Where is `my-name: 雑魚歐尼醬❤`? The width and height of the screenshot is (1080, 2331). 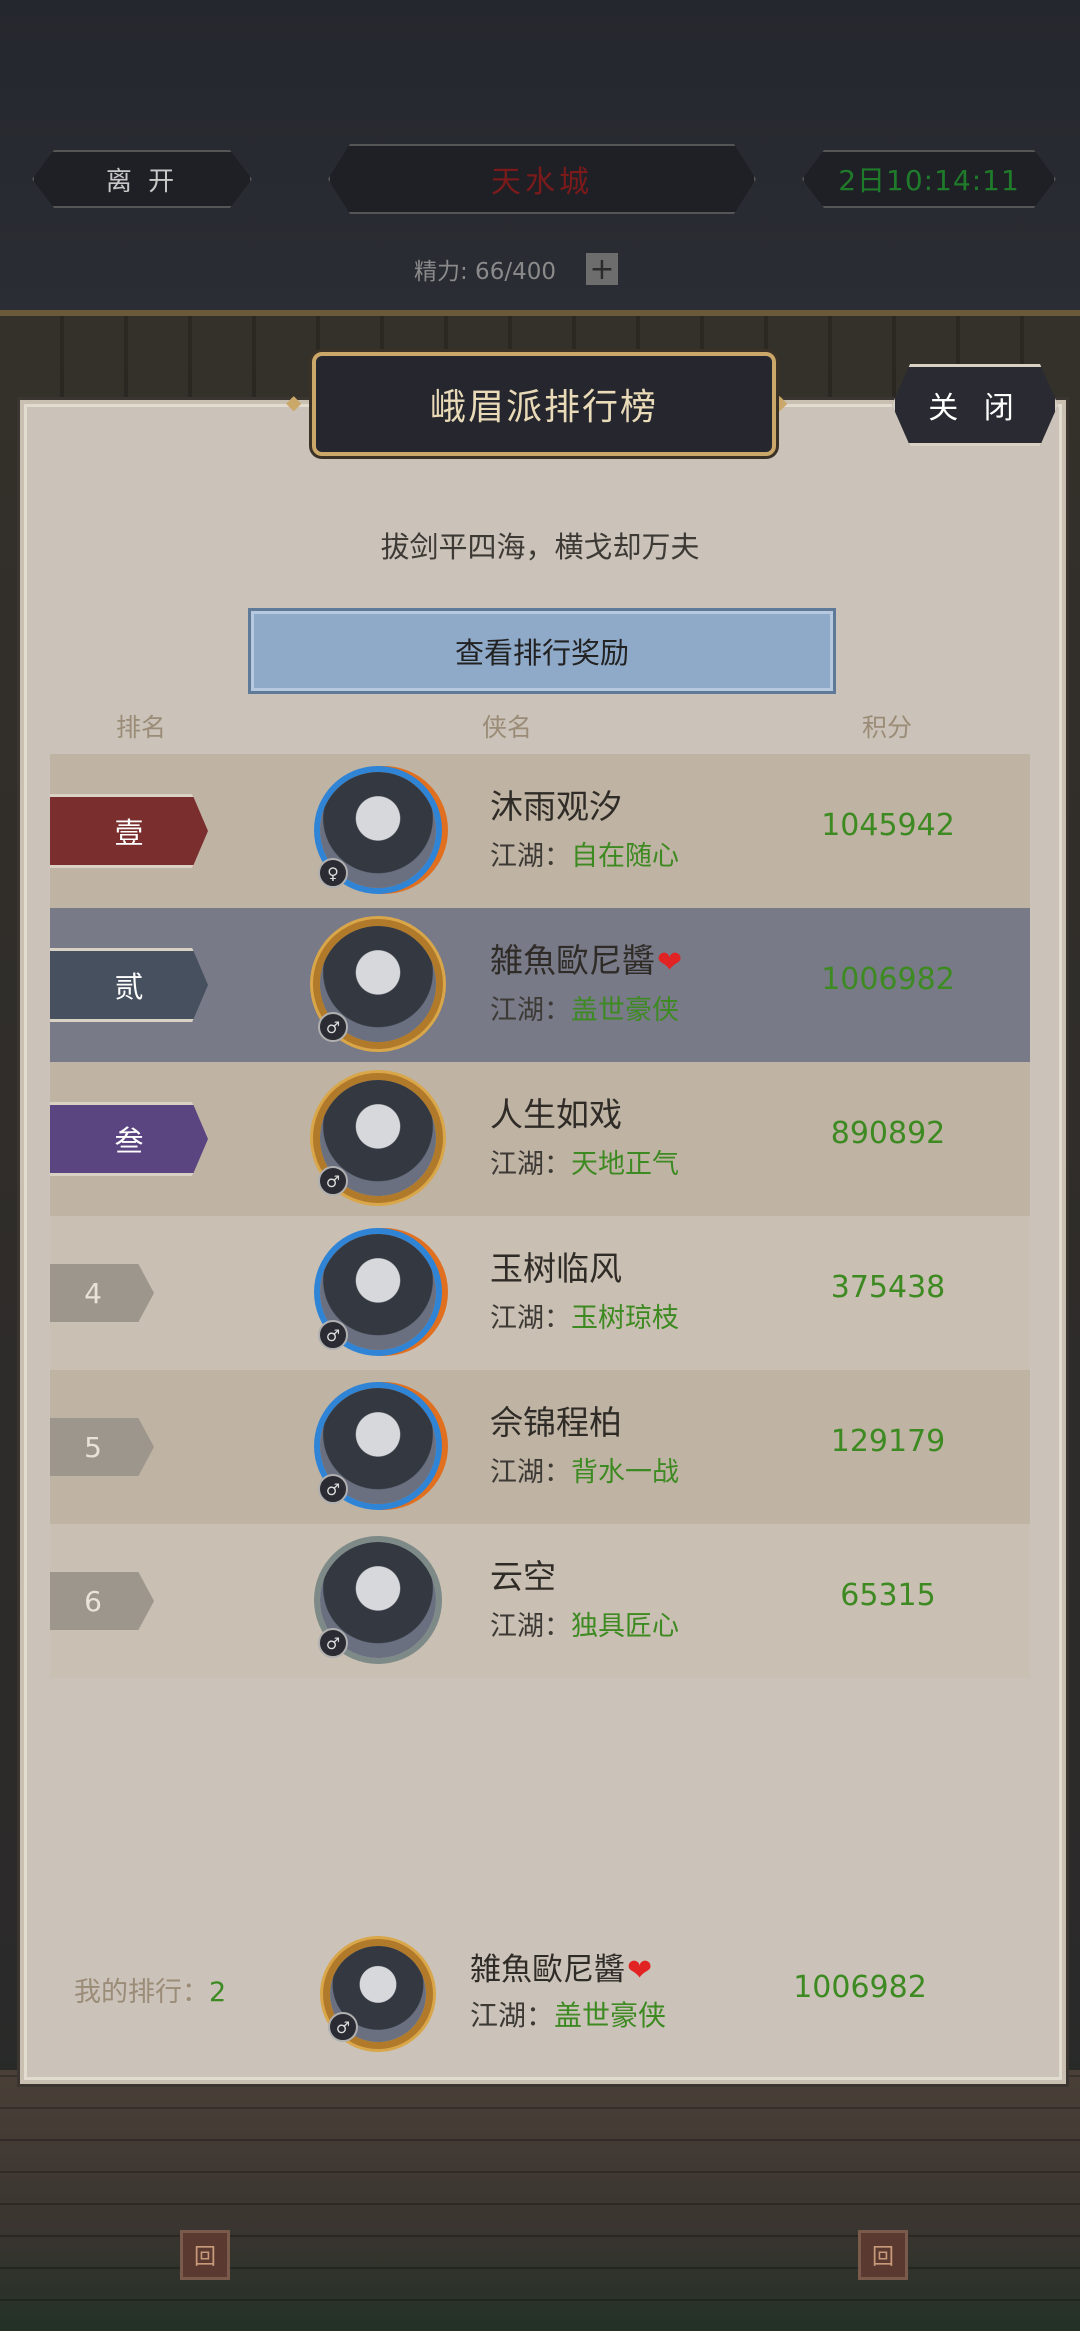 my-name: 雑魚歐尼醬❤ is located at coordinates (561, 1966).